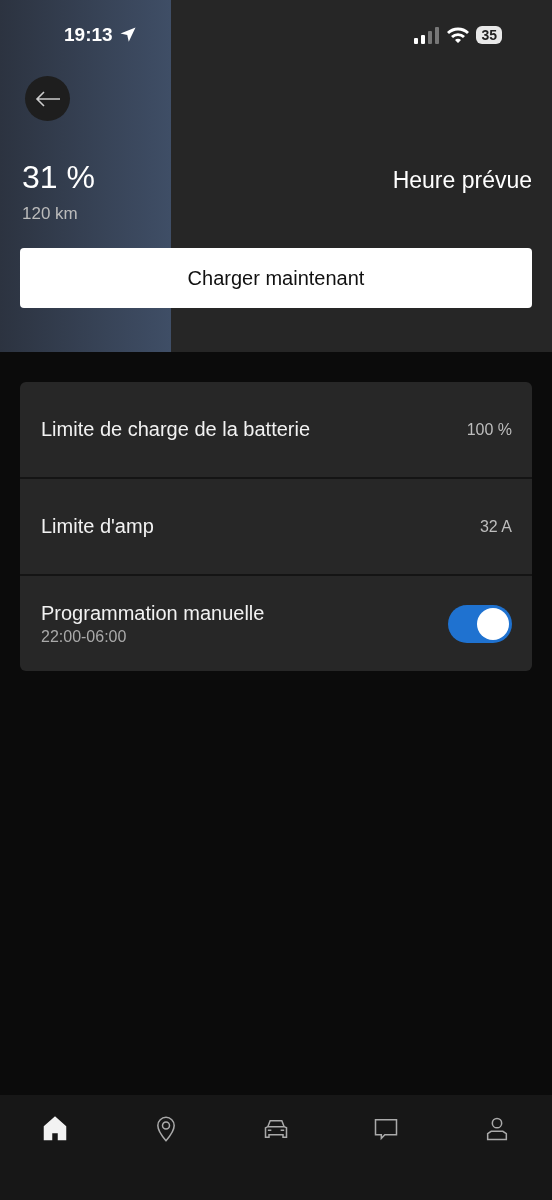  What do you see at coordinates (276, 278) in the screenshot?
I see `charge-now-button: Charger maintenant` at bounding box center [276, 278].